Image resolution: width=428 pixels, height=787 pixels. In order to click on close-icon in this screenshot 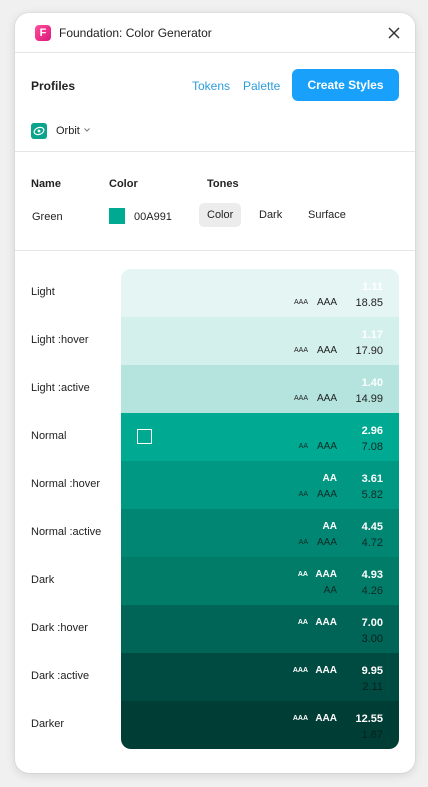, I will do `click(394, 33)`.